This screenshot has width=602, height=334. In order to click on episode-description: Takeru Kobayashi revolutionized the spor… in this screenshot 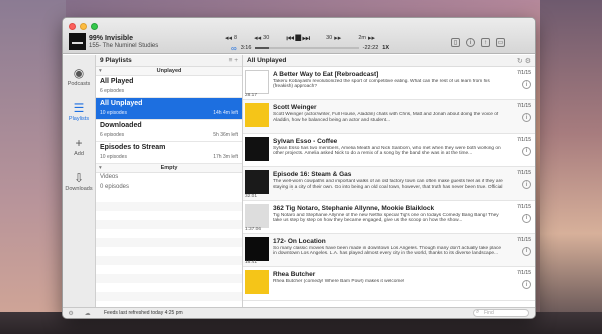, I will do `click(381, 84)`.